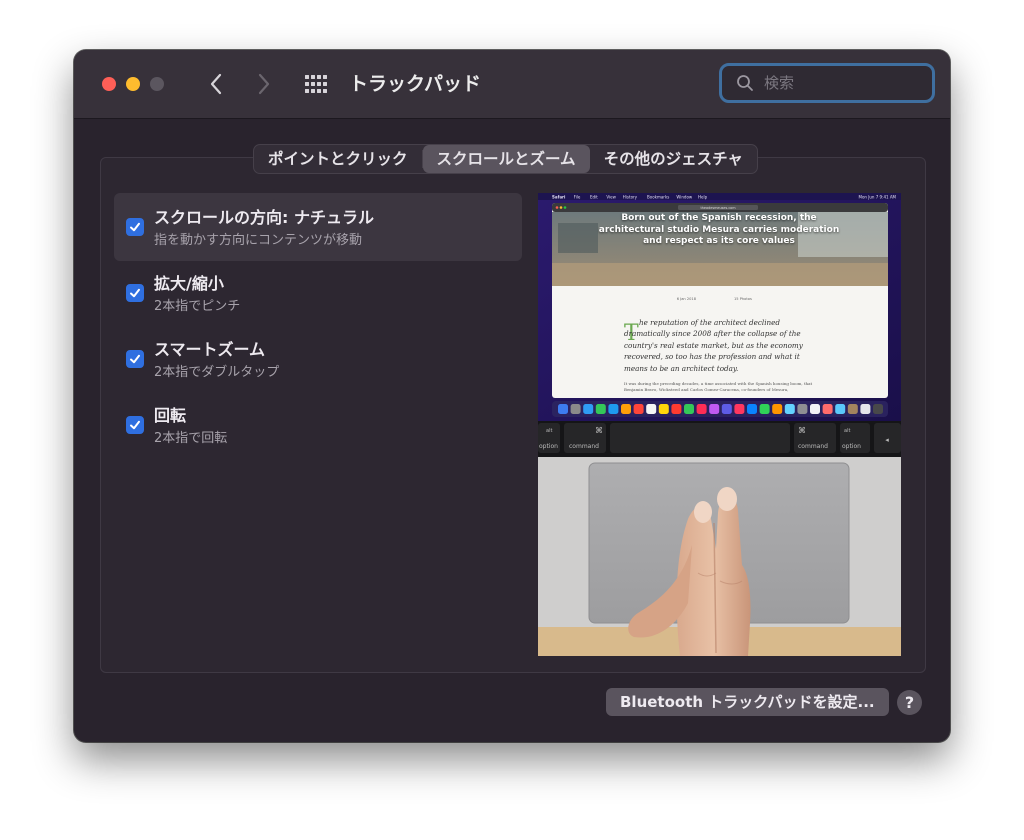 This screenshot has height=840, width=1024. Describe the element at coordinates (813, 446) in the screenshot. I see `key-command-right-label: command` at that location.